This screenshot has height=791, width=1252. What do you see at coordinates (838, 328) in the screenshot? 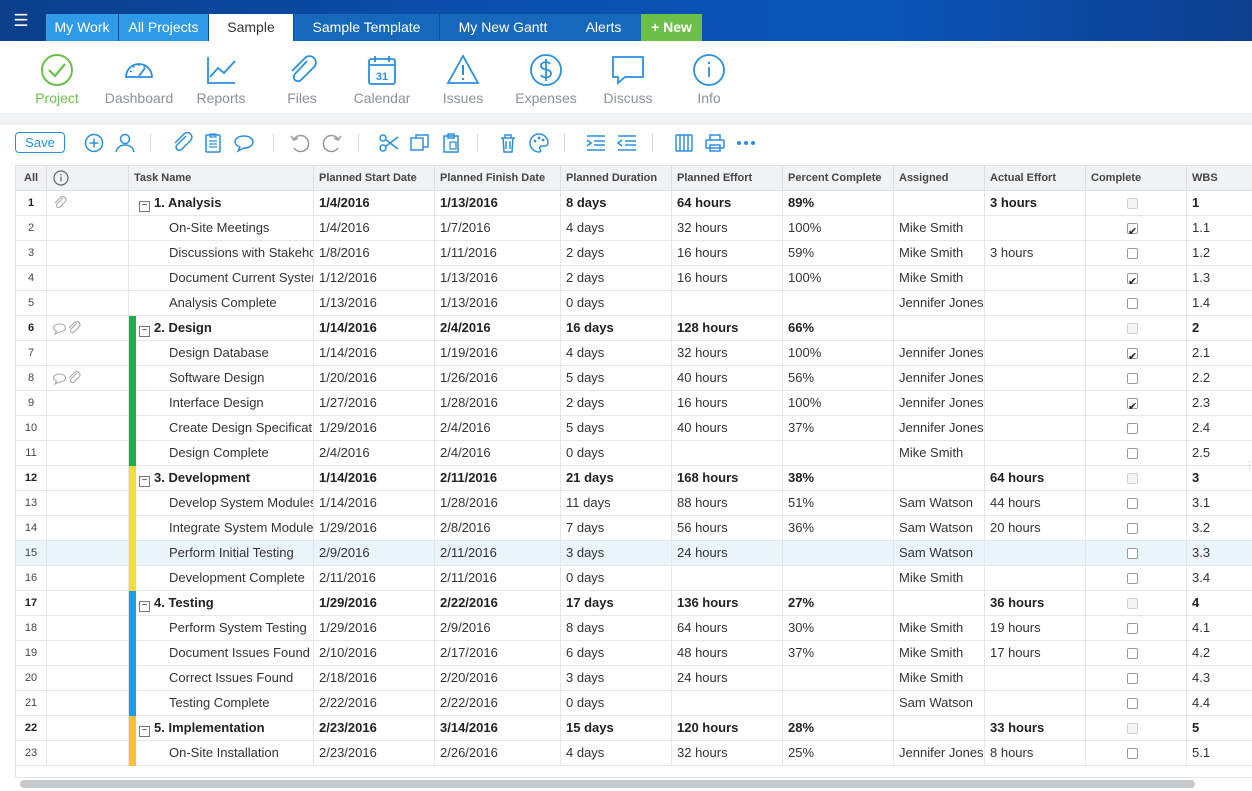
I see `pct-cell: 66%` at bounding box center [838, 328].